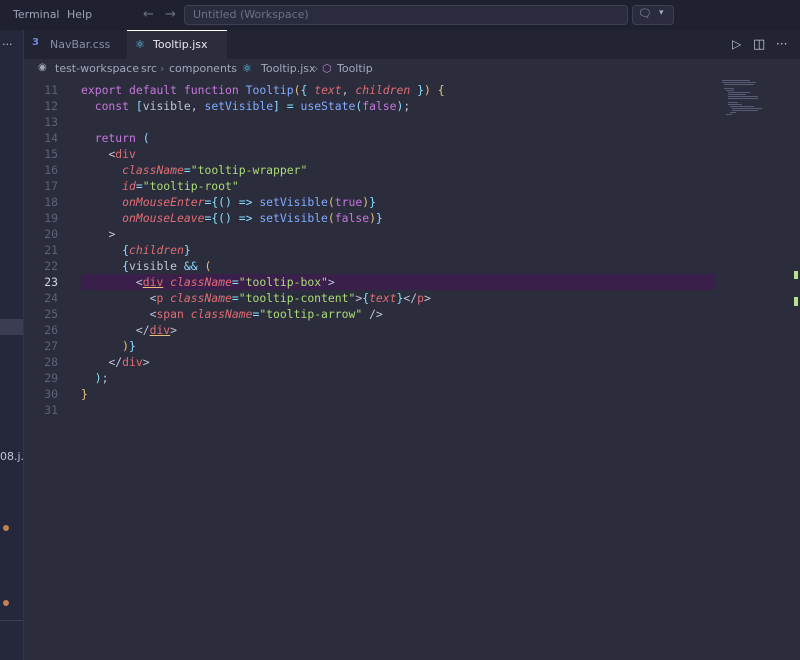 The image size is (800, 660). I want to click on code-line: 27 )}, so click(374, 346).